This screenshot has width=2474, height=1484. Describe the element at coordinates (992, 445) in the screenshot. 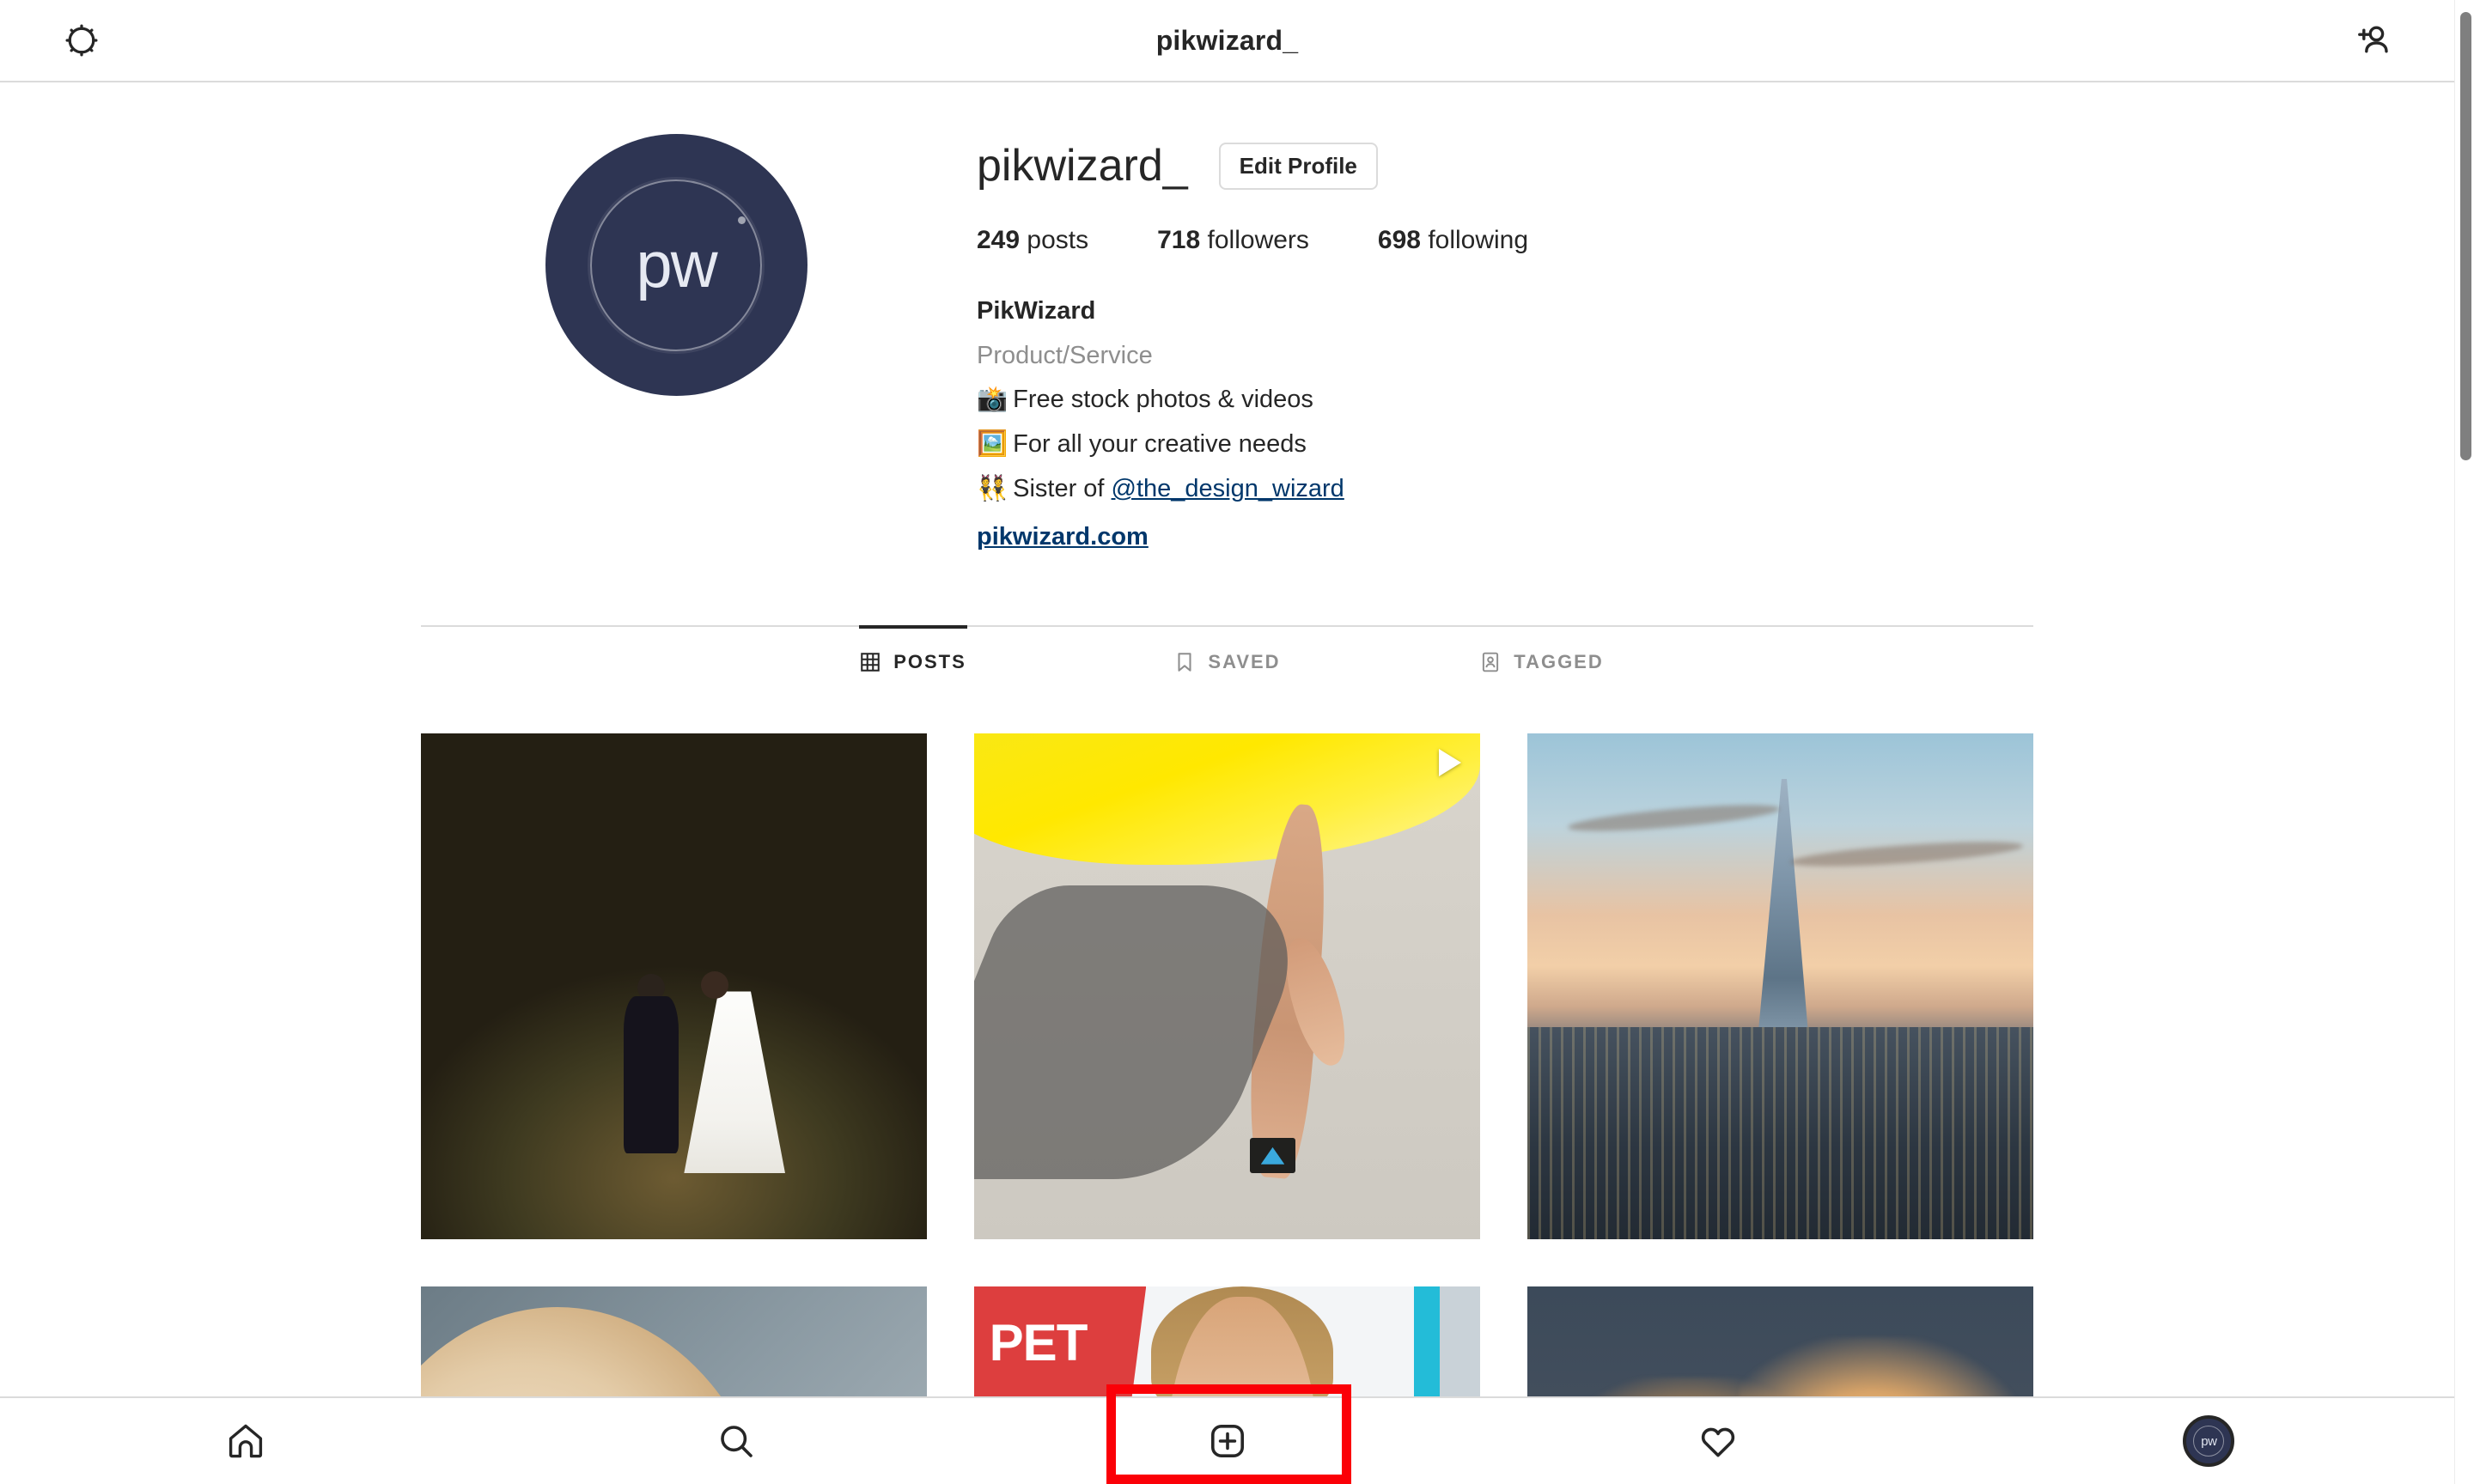

I see `framed-picture-icon: 🖼️` at that location.